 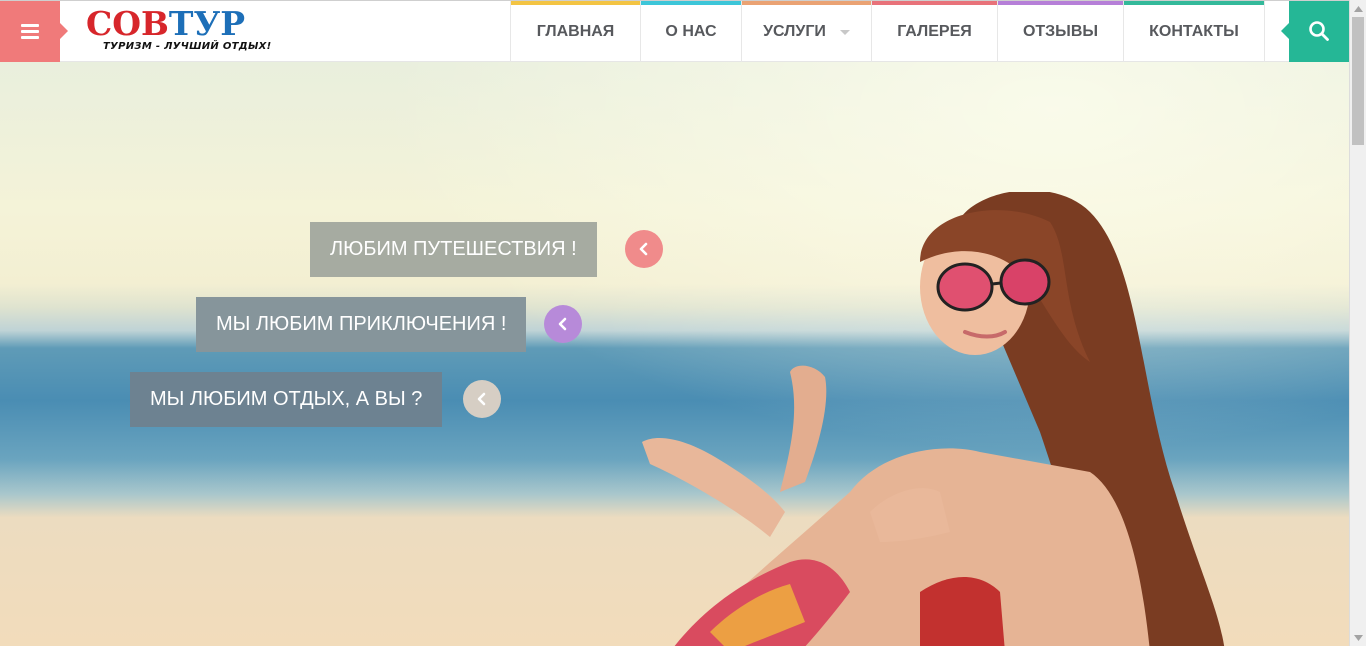 I want to click on scrollbar-thumb, so click(x=1358, y=81).